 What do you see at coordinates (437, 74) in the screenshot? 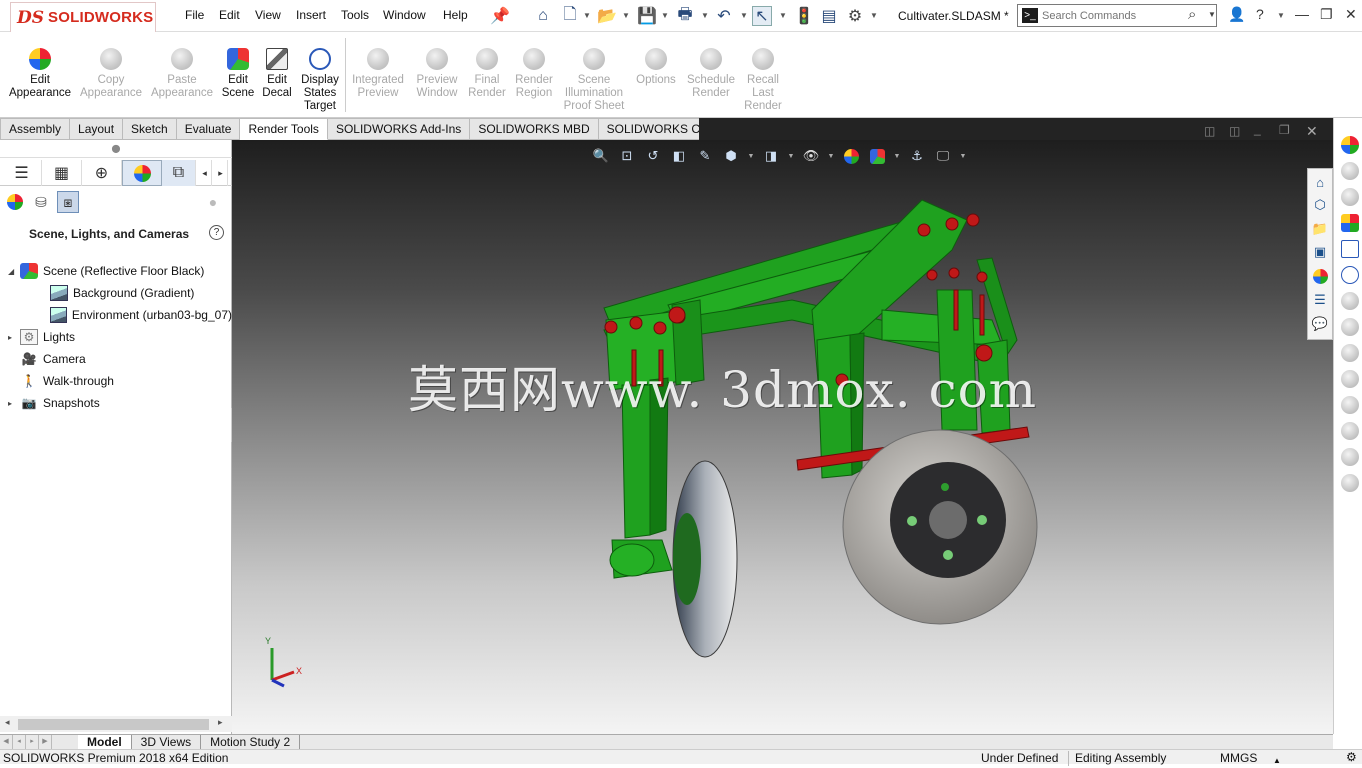
I see `preview-window-button: Preview Window` at bounding box center [437, 74].